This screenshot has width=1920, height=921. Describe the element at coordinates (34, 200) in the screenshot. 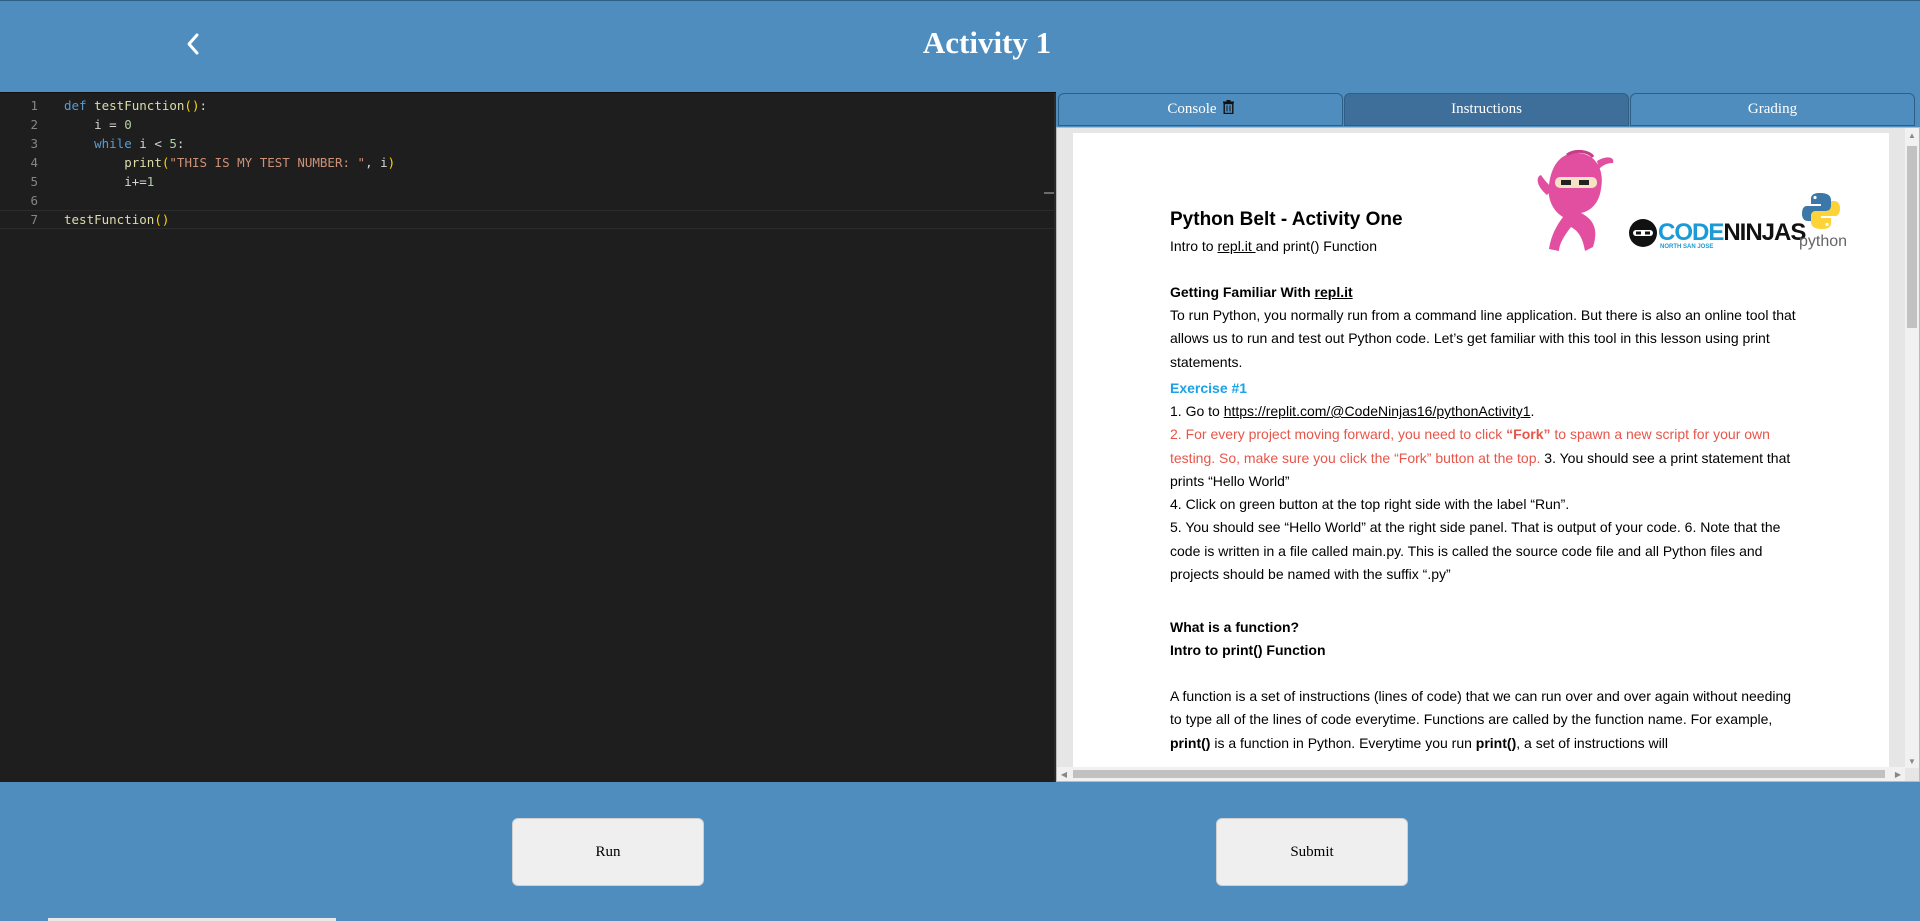

I see `line-number: 6` at that location.